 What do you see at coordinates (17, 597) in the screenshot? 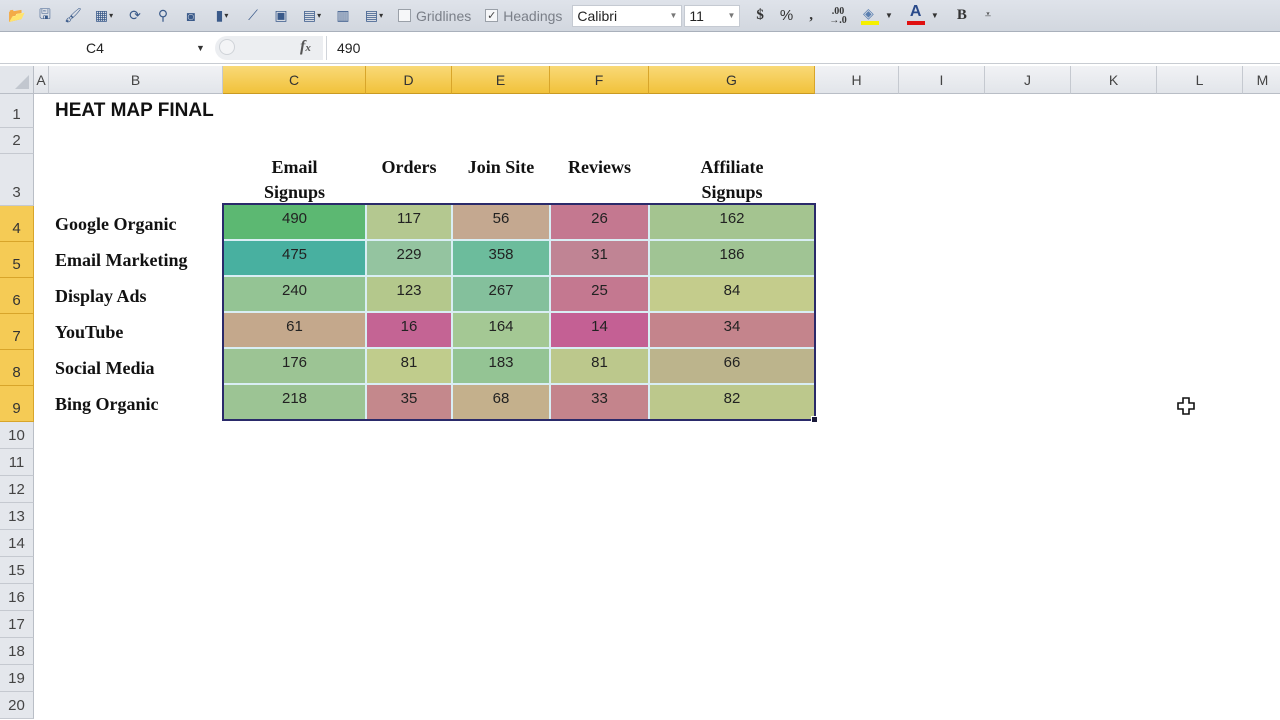
I see `row-header-16: 16` at bounding box center [17, 597].